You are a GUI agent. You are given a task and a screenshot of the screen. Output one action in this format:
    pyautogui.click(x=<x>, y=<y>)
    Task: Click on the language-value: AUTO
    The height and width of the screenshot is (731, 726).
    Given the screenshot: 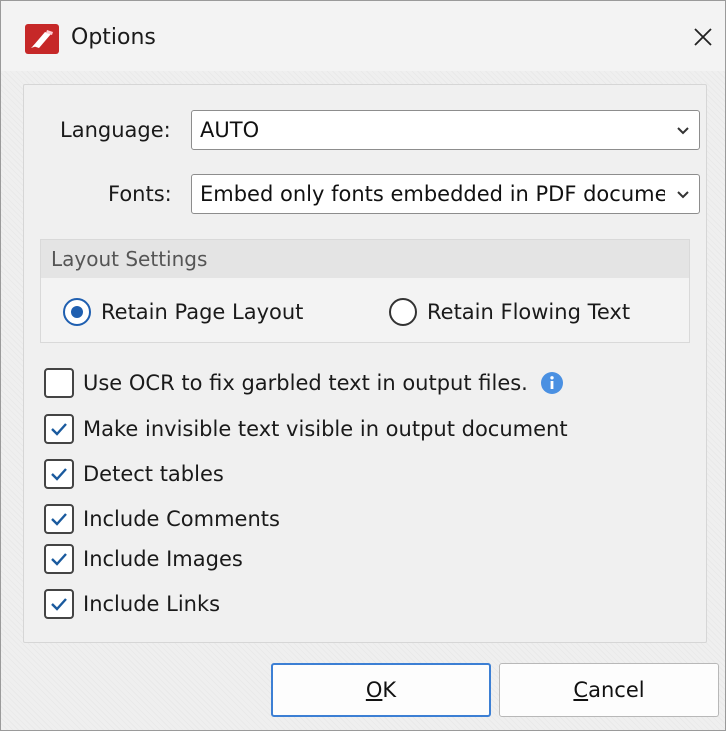 What is the action you would take?
    pyautogui.click(x=230, y=130)
    